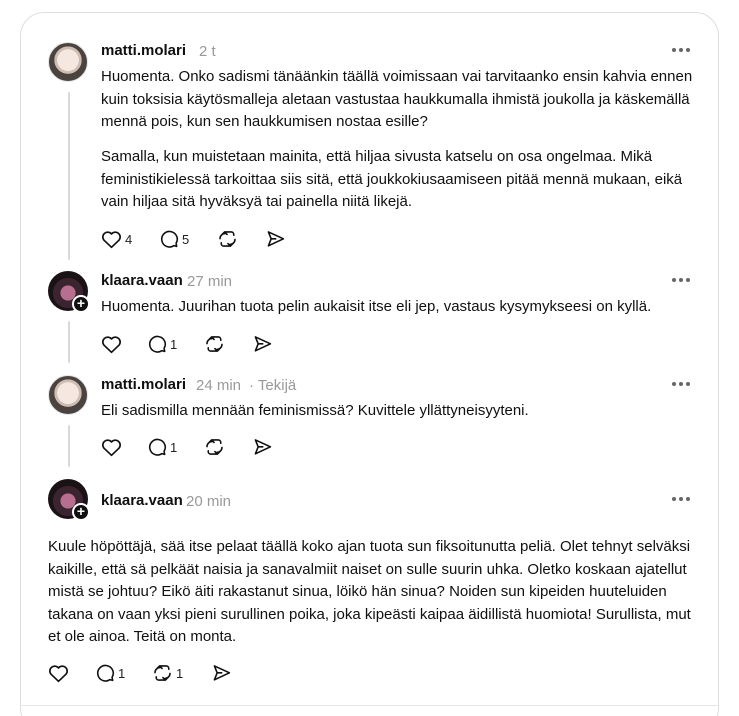  What do you see at coordinates (273, 385) in the screenshot?
I see `author-tag: · Tekijä` at bounding box center [273, 385].